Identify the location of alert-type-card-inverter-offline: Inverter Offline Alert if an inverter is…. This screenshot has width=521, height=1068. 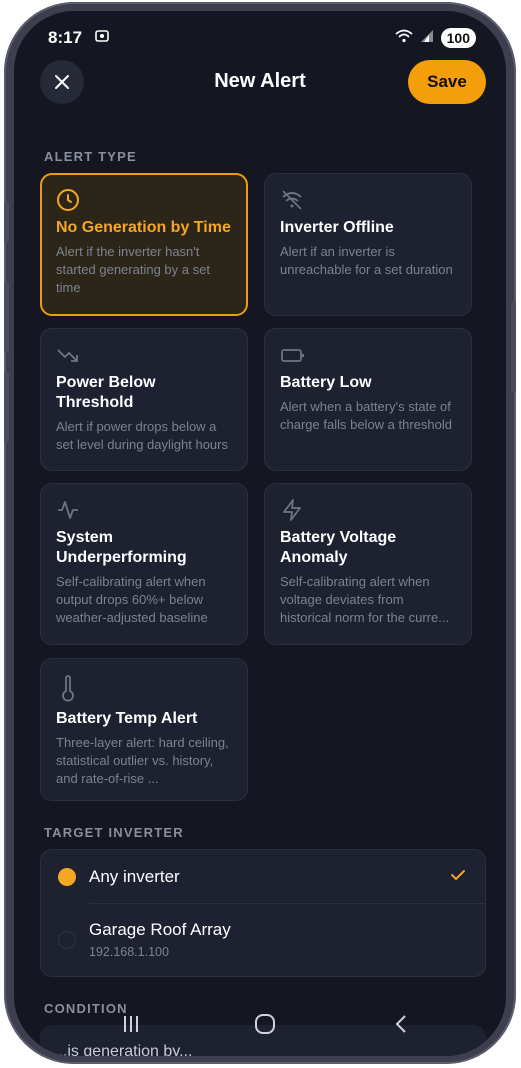
(368, 244).